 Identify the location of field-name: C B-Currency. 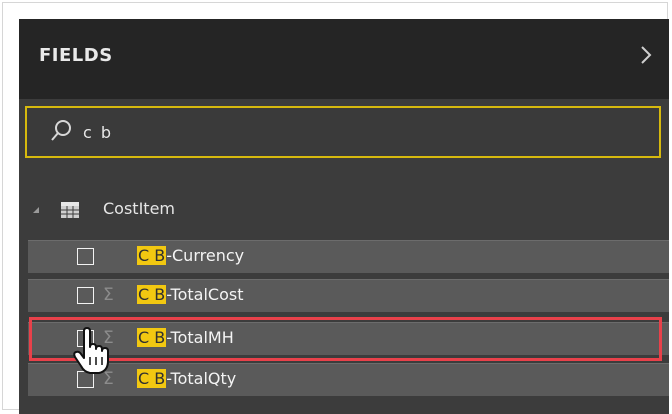
(190, 255).